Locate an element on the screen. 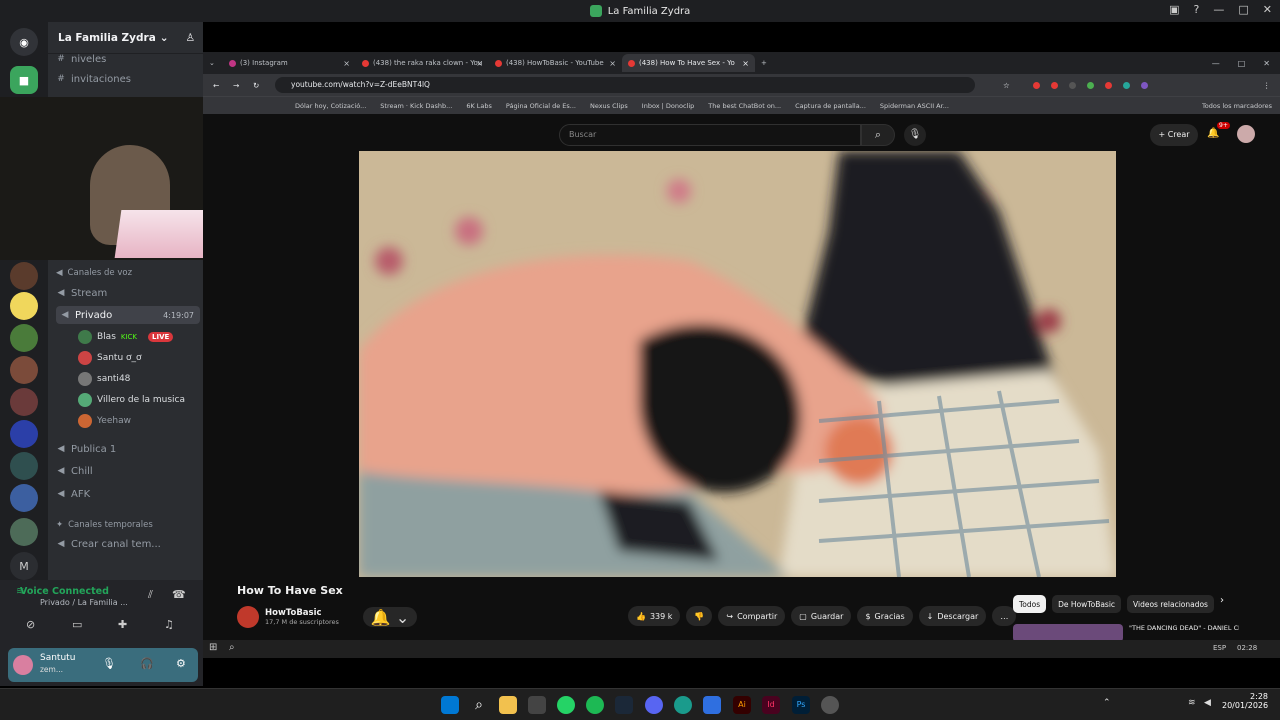 The width and height of the screenshot is (1280, 720). menu-icon: ⋮ is located at coordinates (1267, 85).